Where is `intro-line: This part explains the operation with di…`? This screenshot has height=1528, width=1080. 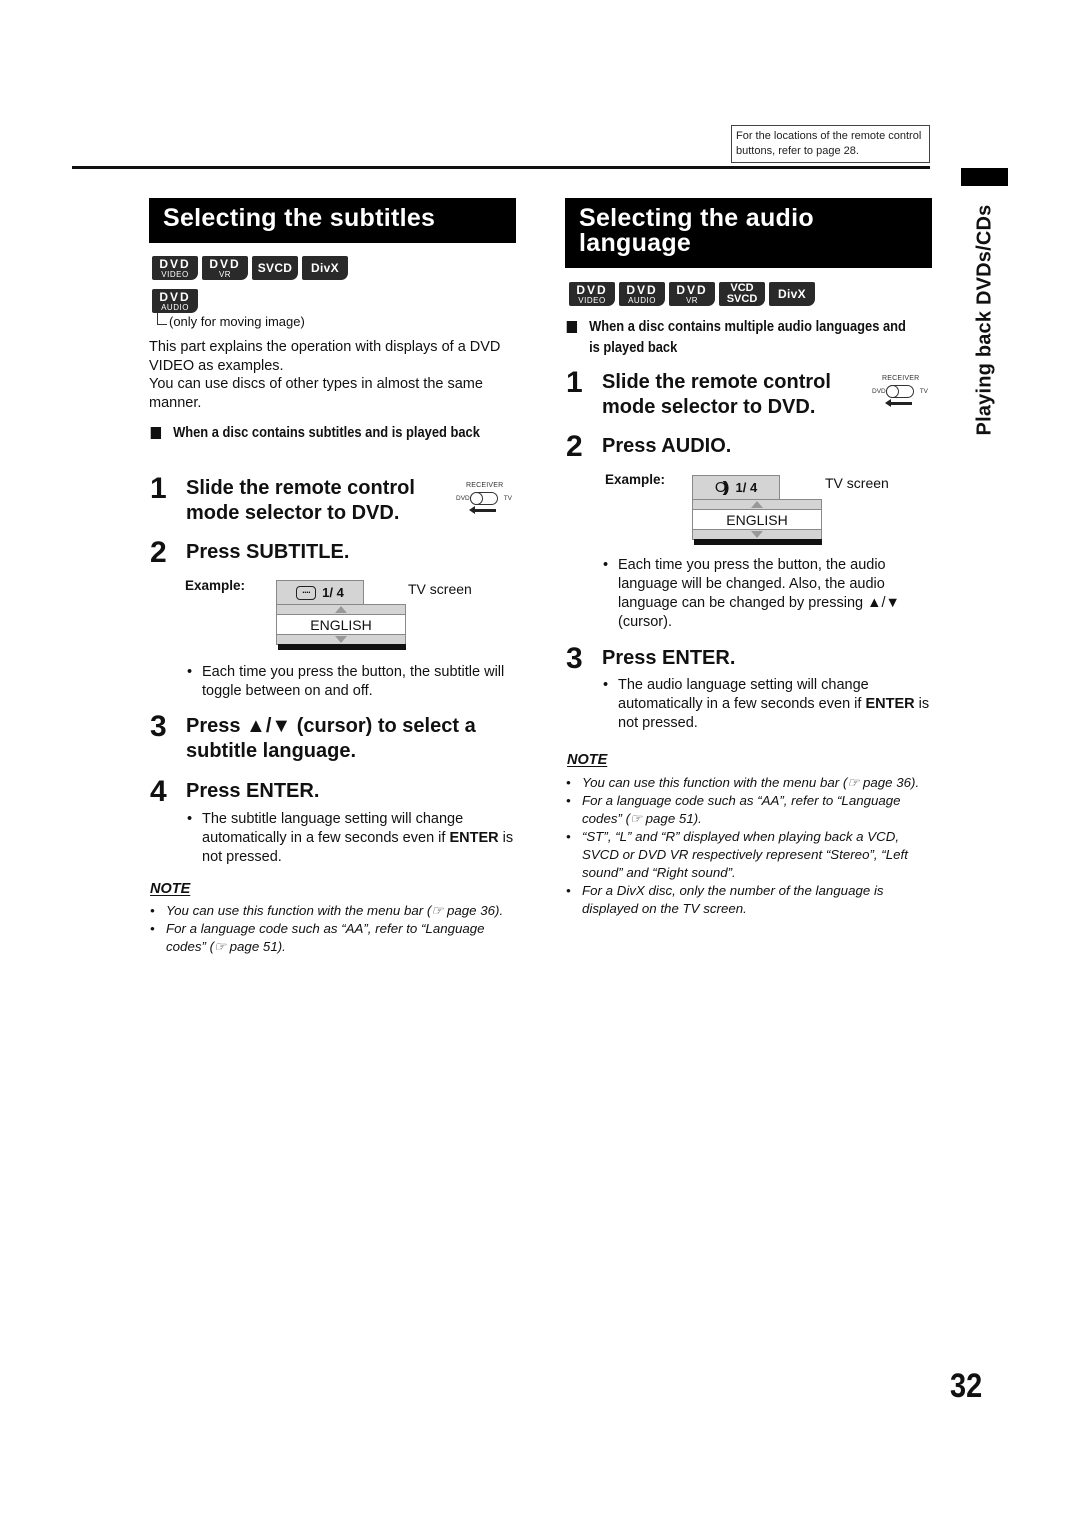
intro-line: This part explains the operation with di… is located at coordinates (325, 356).